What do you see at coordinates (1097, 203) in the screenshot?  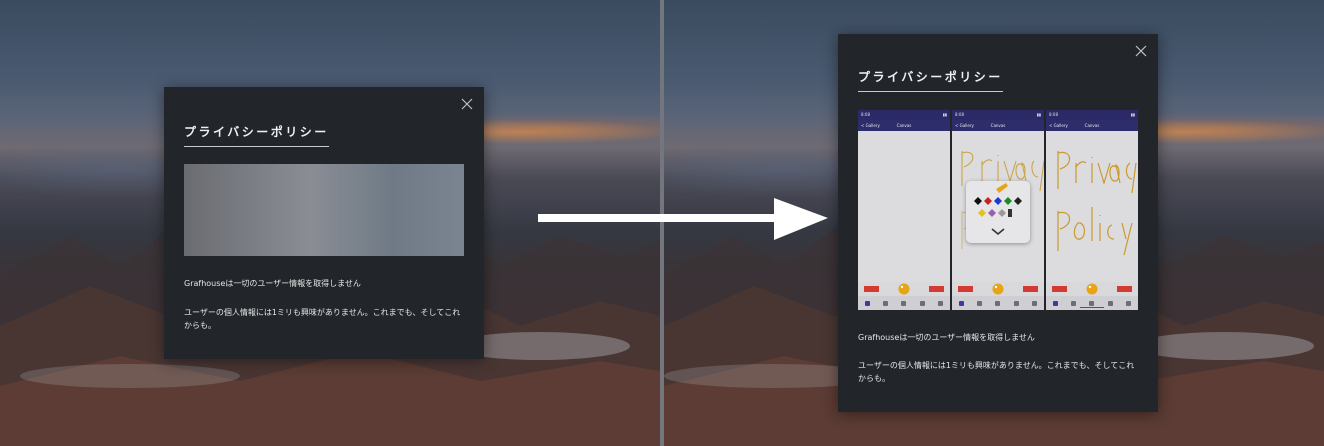 I see `handwriting-drawing` at bounding box center [1097, 203].